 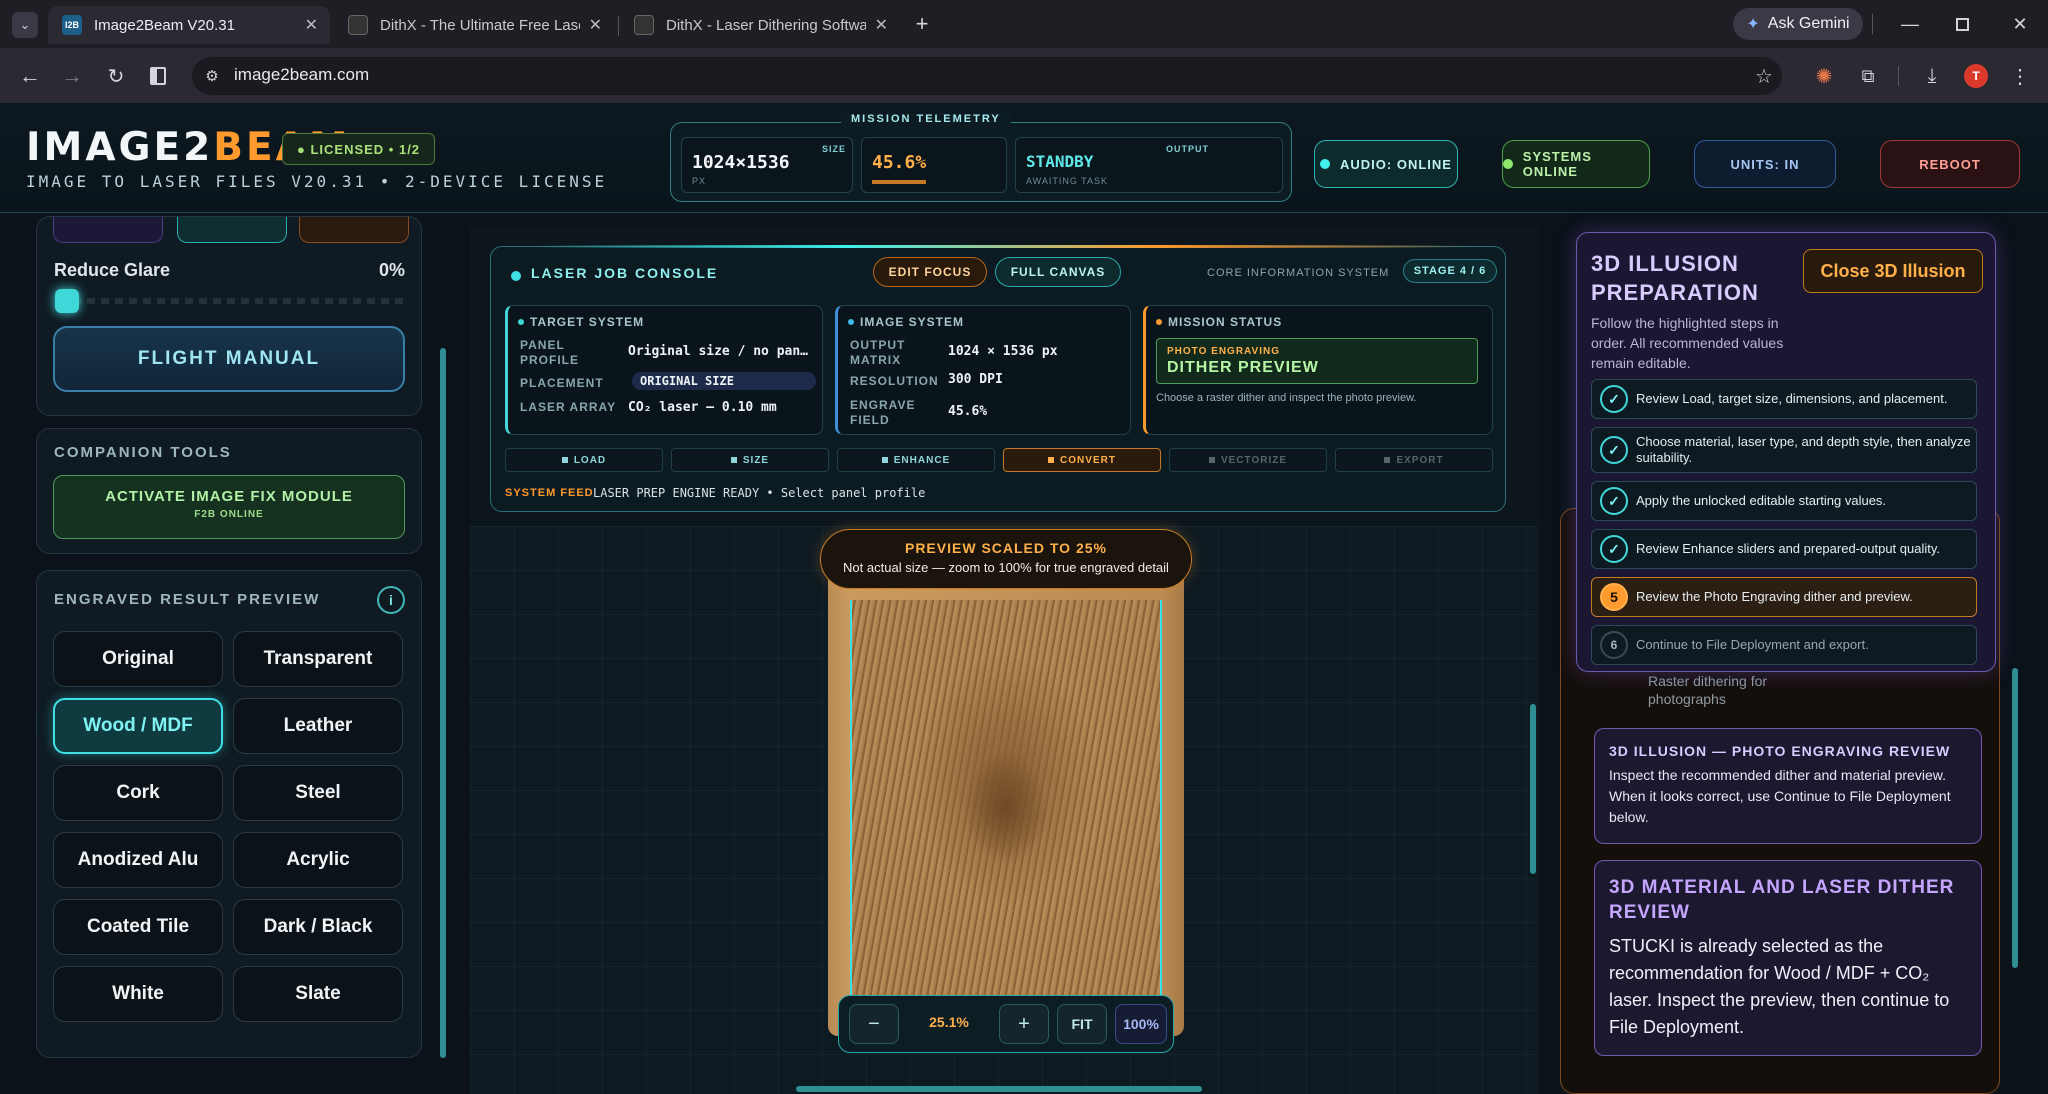 What do you see at coordinates (590, 460) in the screenshot?
I see `stage-label: LOAD` at bounding box center [590, 460].